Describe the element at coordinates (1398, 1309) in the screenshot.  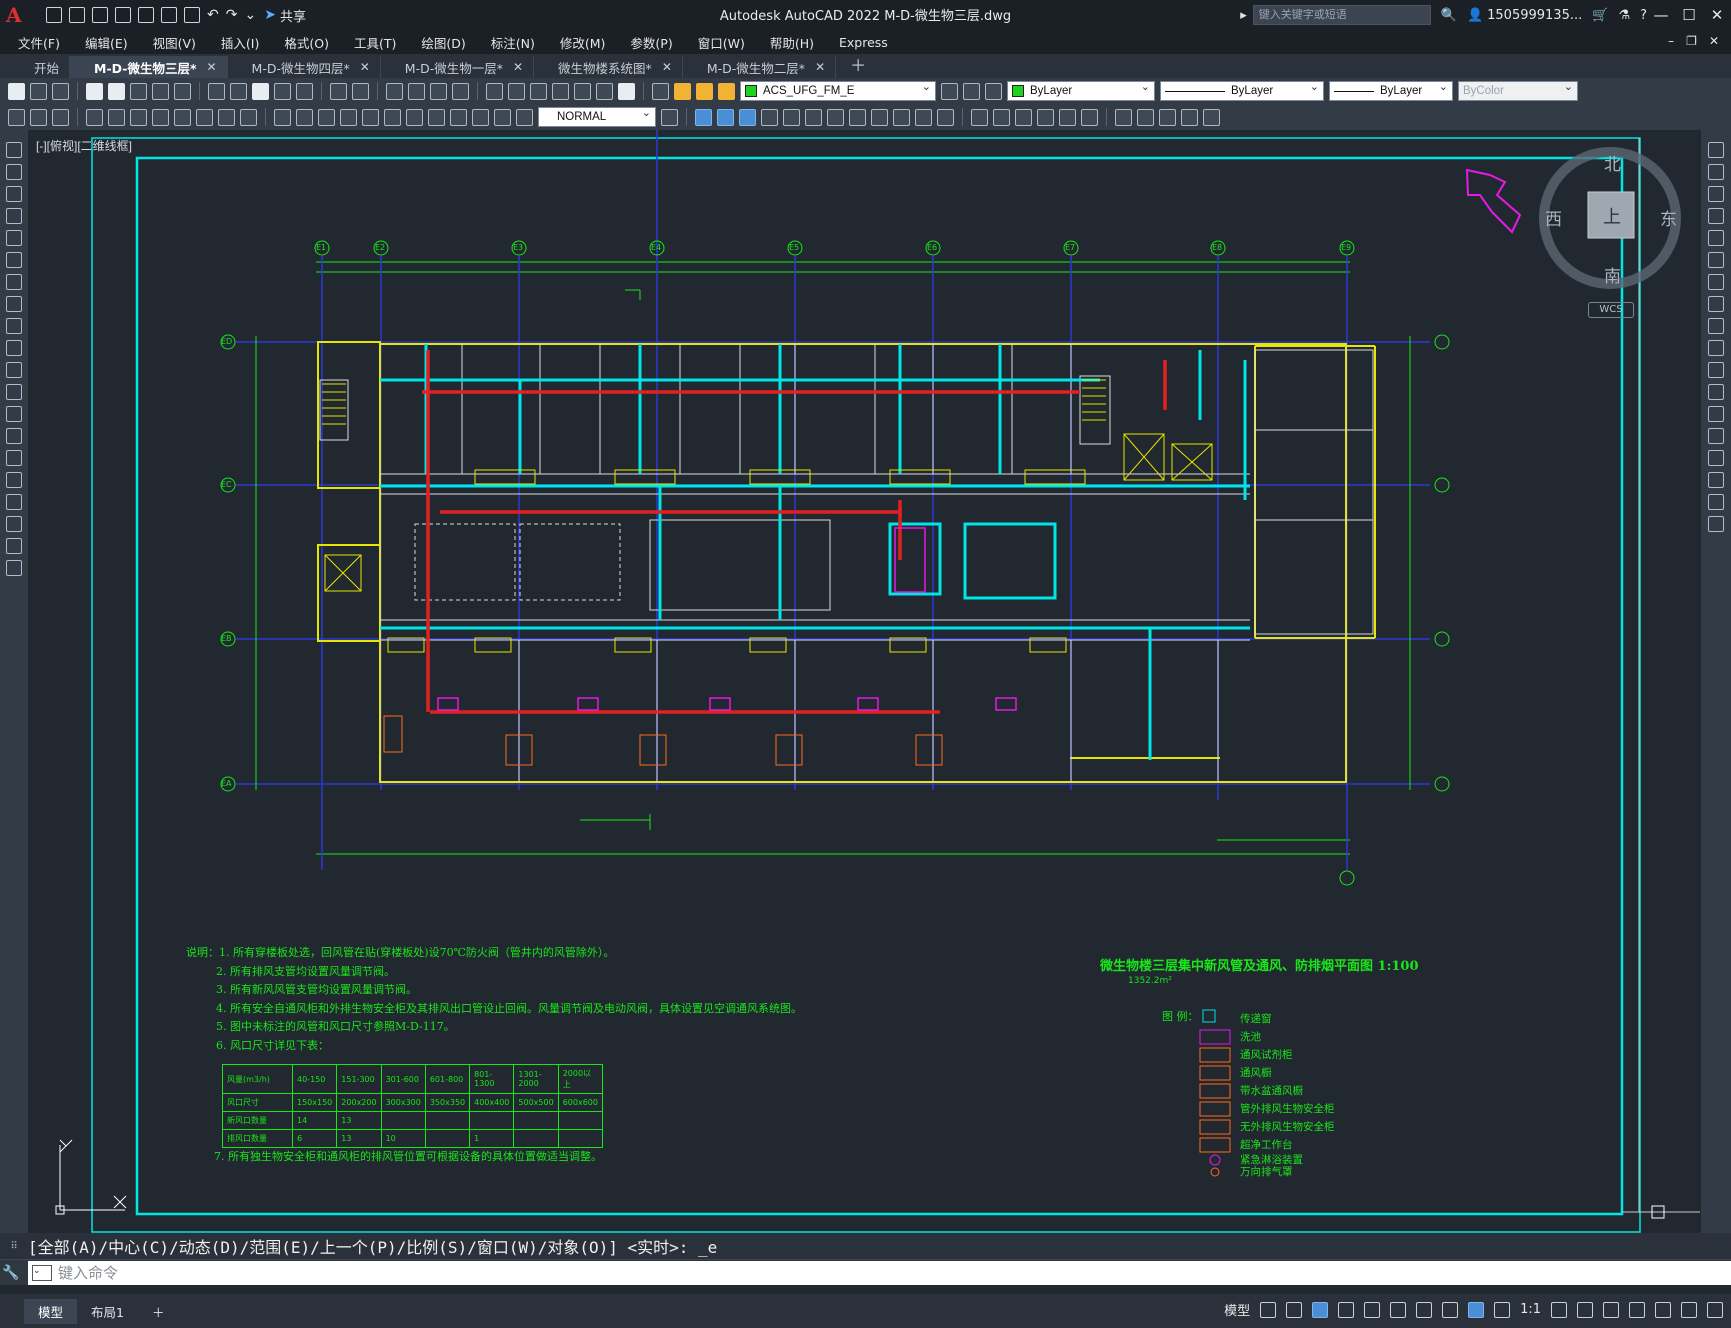
I see `object-snap-tracking-icon` at that location.